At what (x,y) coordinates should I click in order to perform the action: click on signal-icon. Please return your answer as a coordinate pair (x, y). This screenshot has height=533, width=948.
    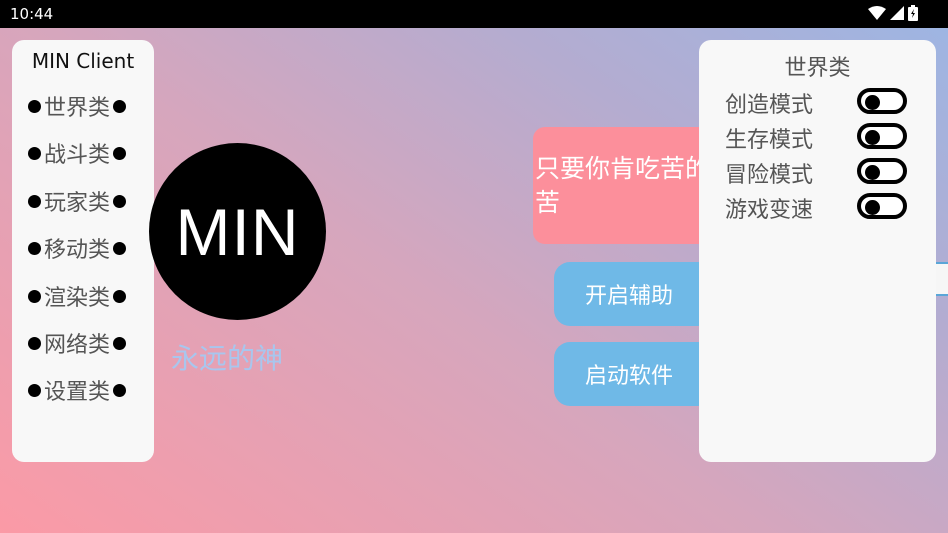
    Looking at the image, I should click on (897, 13).